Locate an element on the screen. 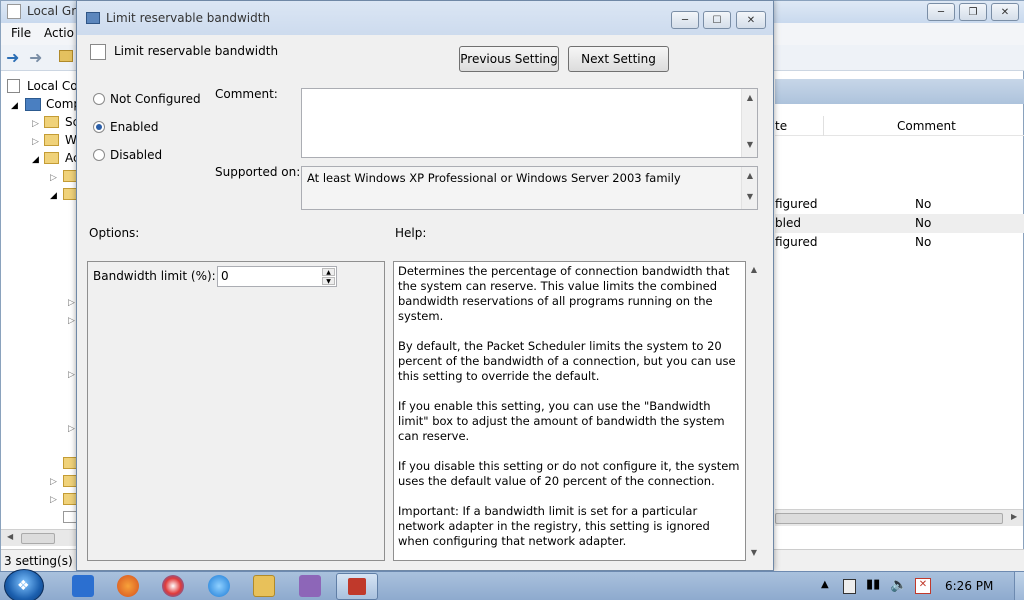 The image size is (1024, 600). list-hscroll: ▶ is located at coordinates (899, 517).